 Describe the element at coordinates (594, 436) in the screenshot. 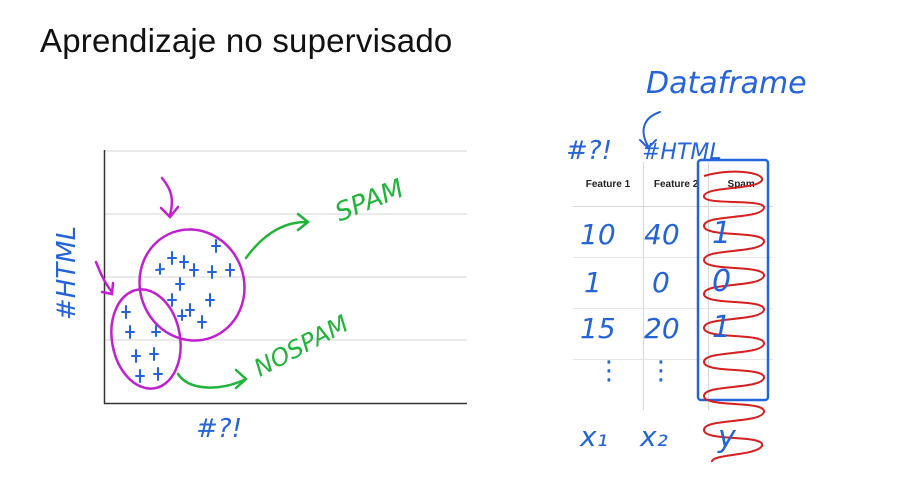

I see `x1-label: x₁` at that location.